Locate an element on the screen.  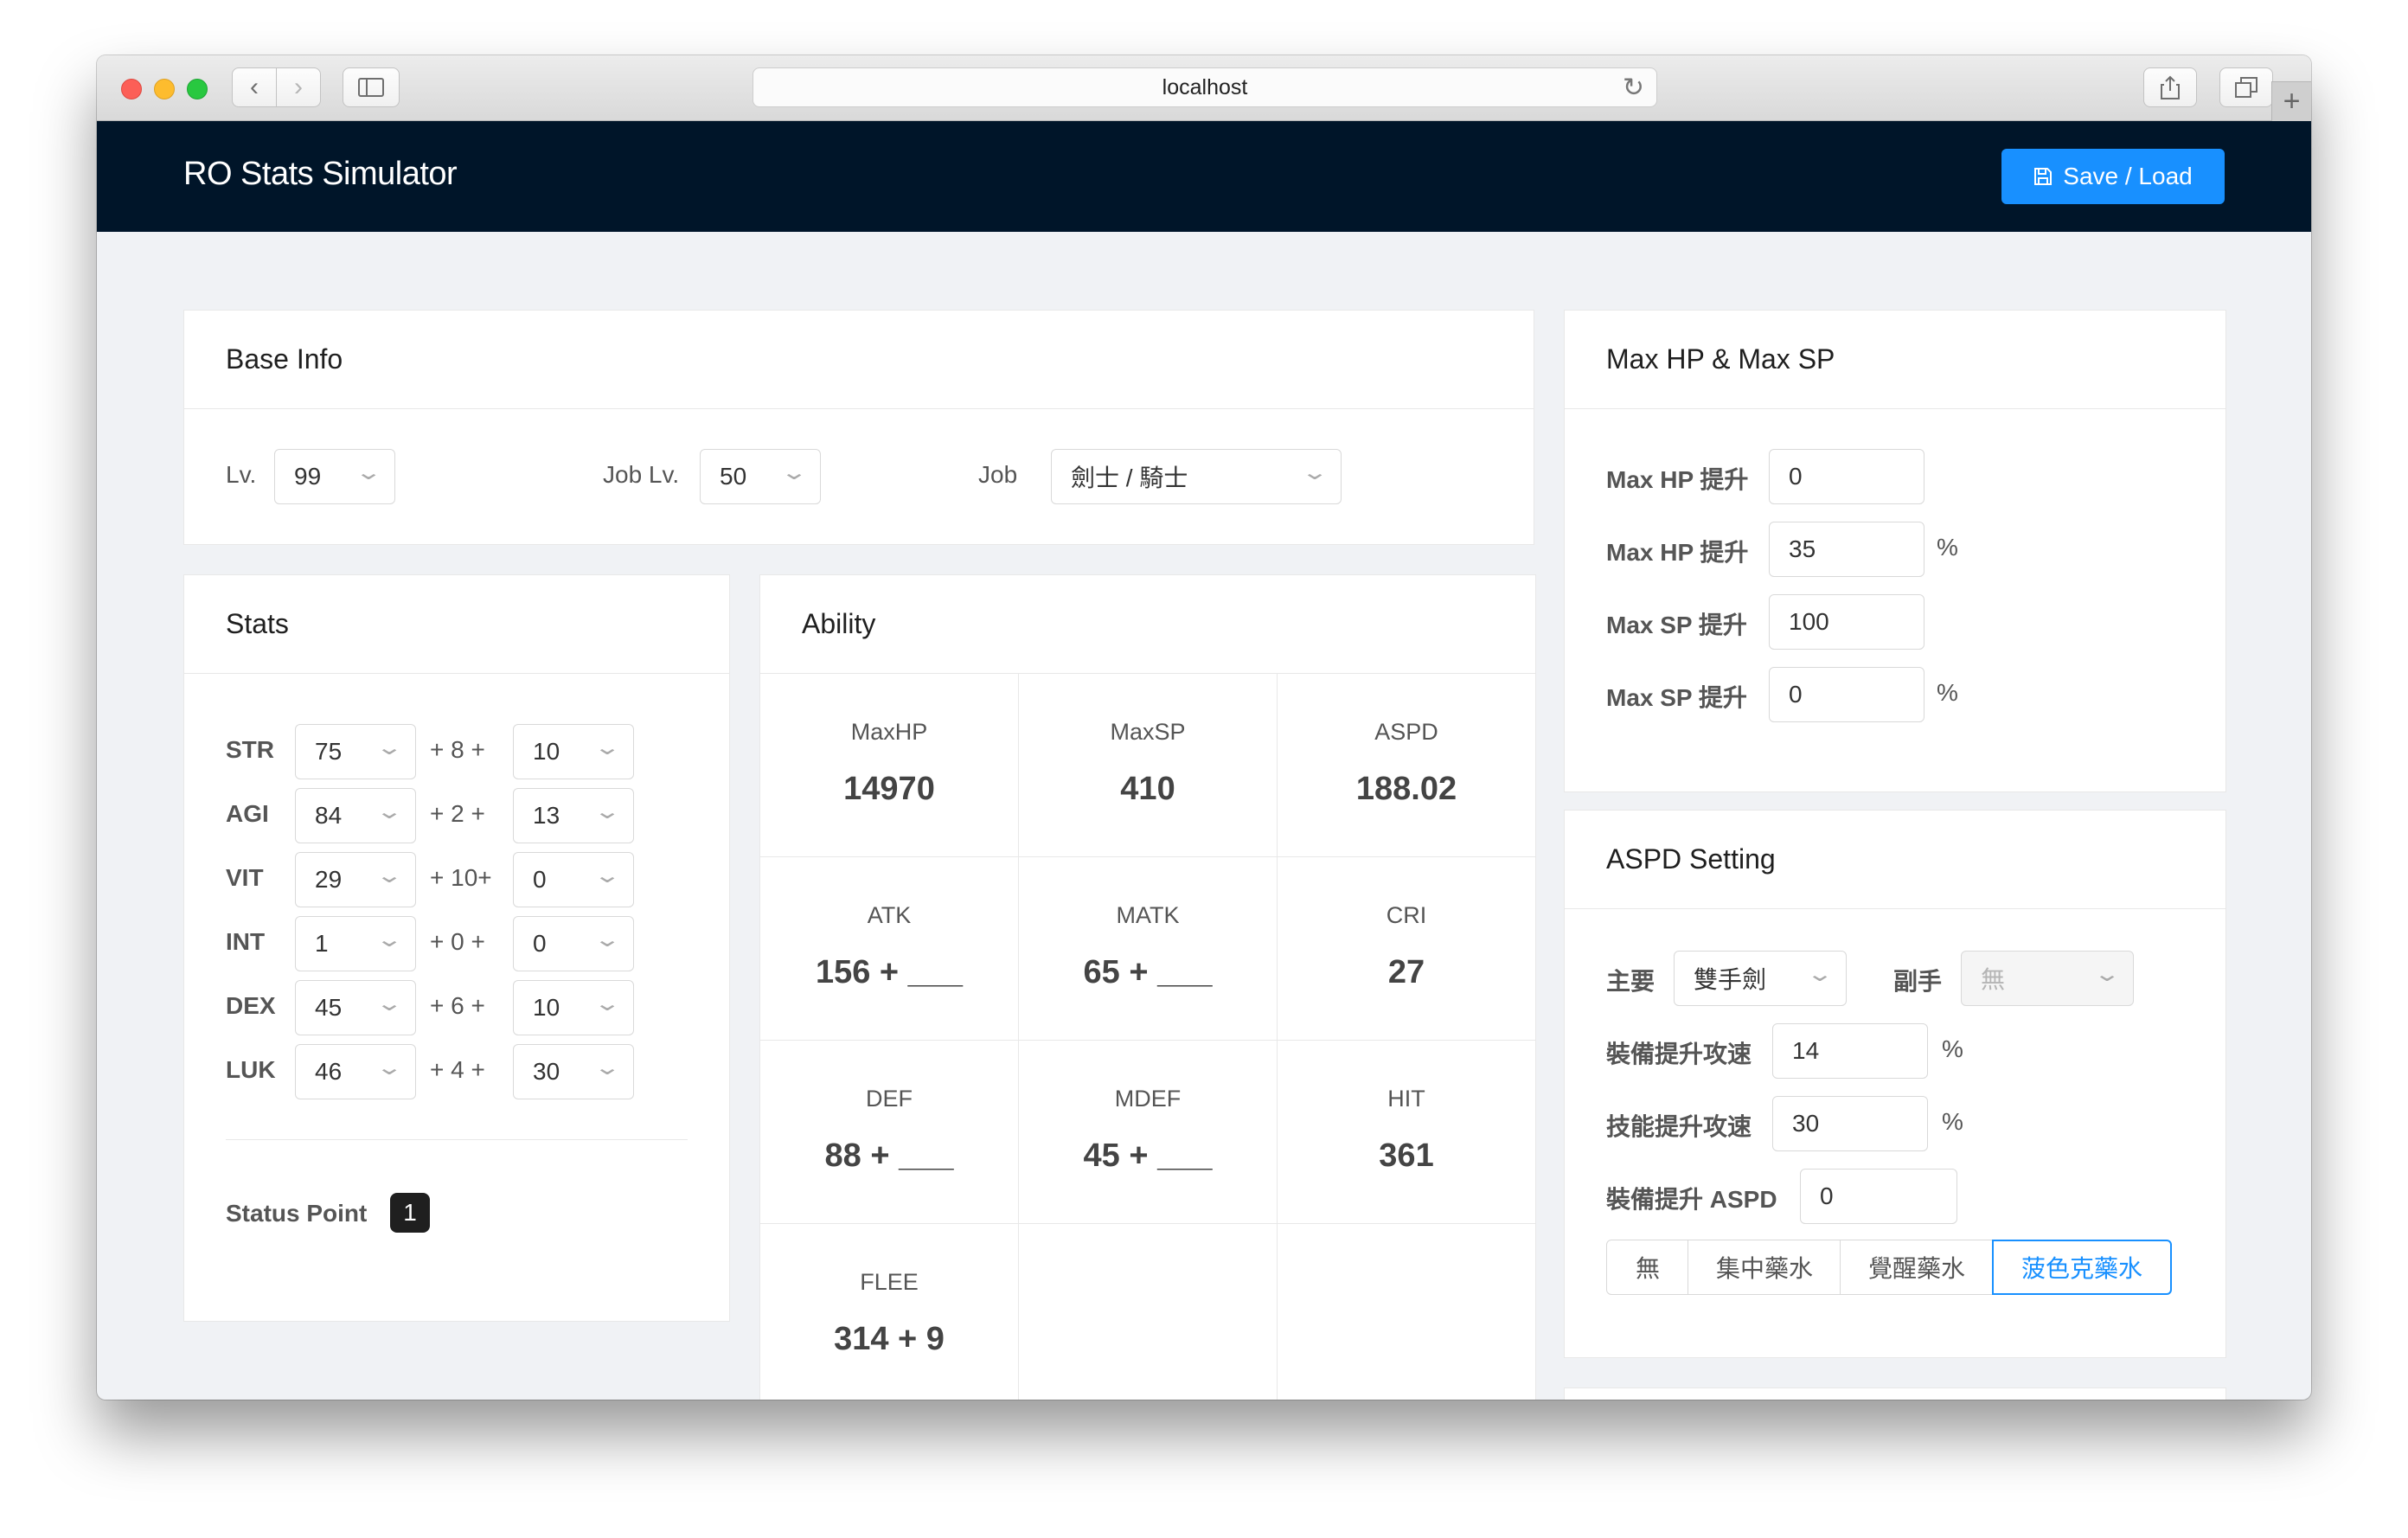
ability-value: 14970 is located at coordinates (889, 789).